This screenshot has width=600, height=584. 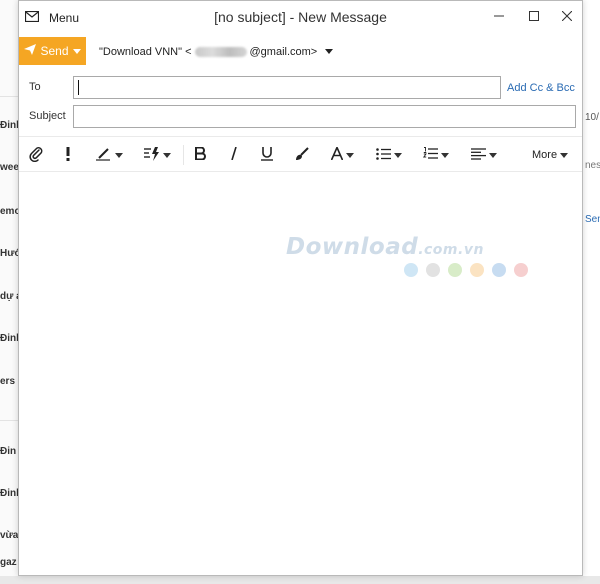 I want to click on menu-button: Menu, so click(x=52, y=18).